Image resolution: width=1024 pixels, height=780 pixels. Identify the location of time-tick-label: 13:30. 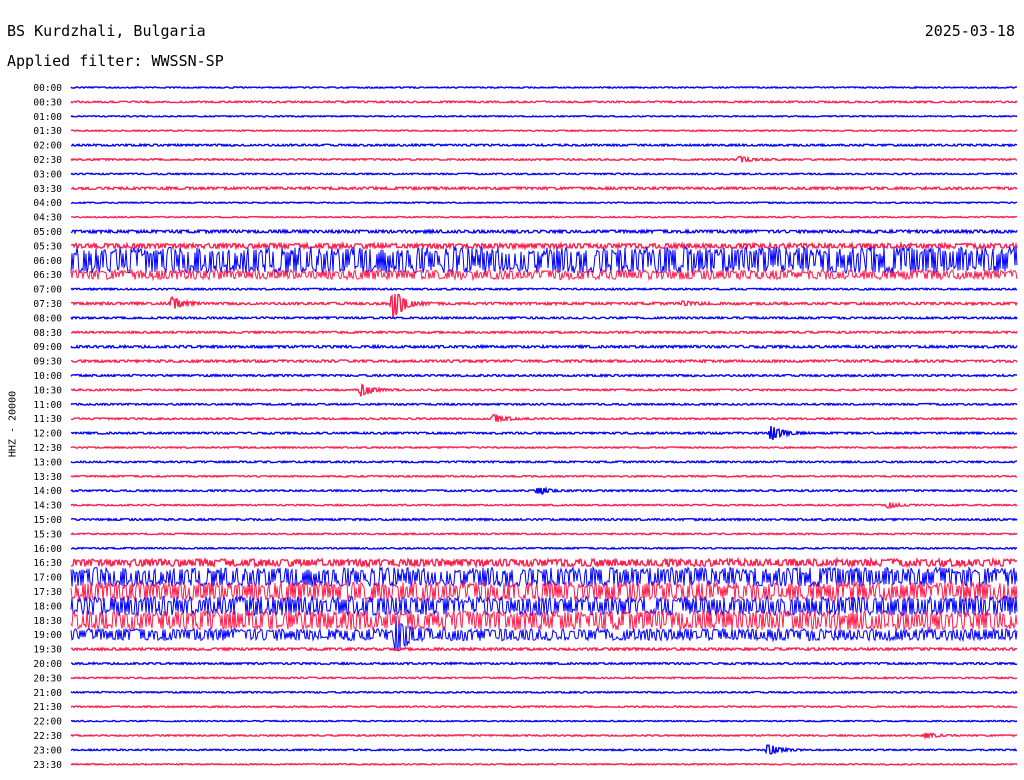
(47, 477).